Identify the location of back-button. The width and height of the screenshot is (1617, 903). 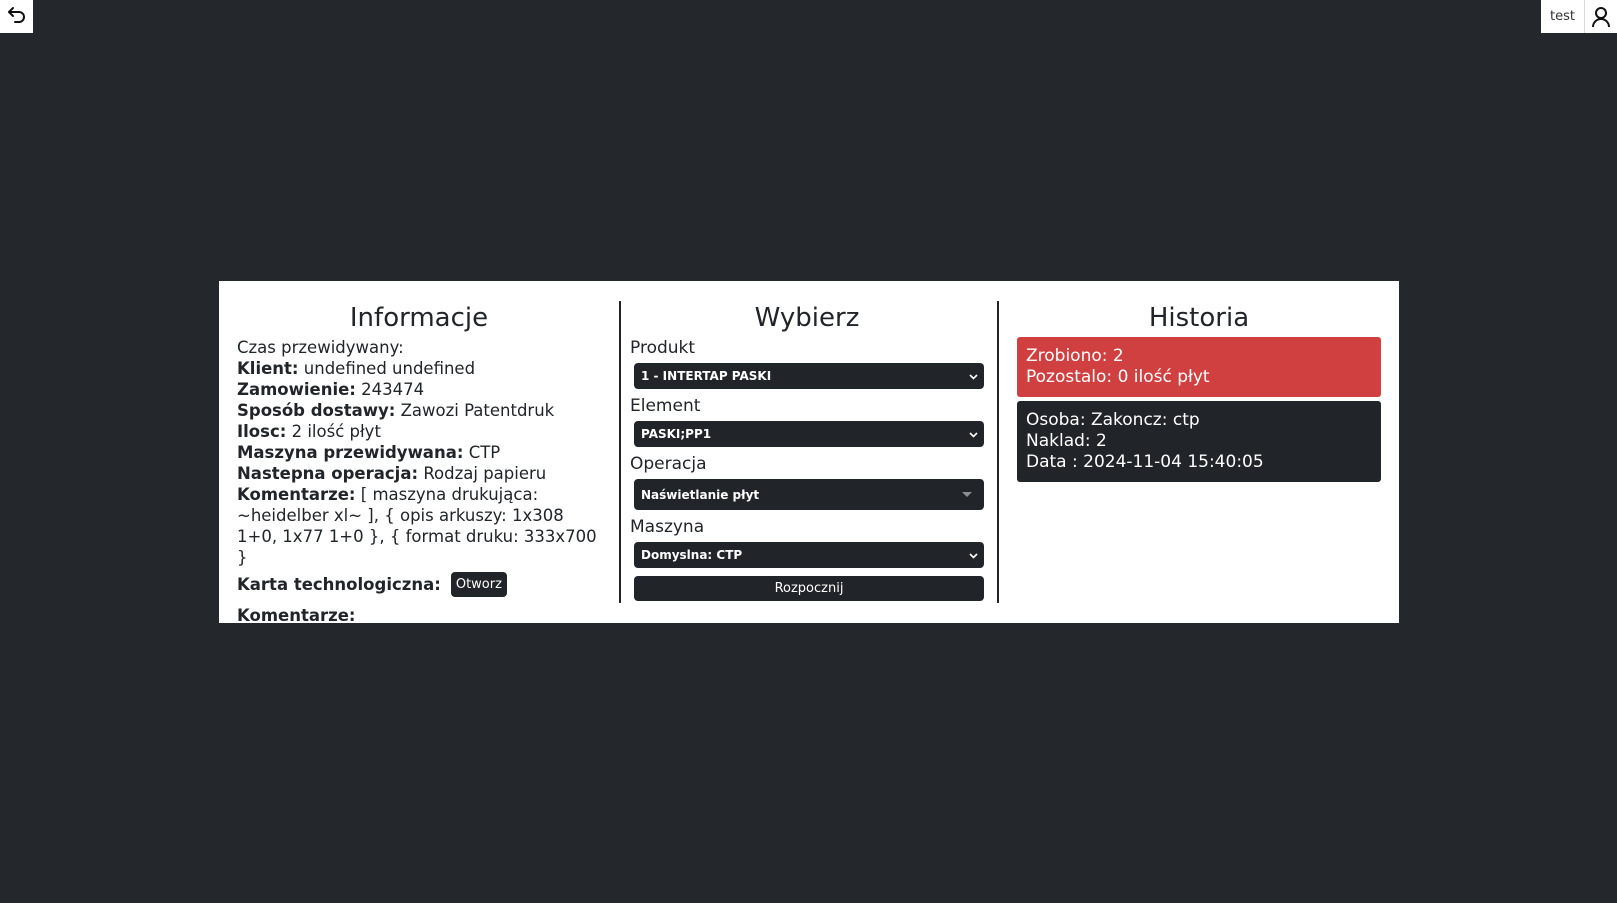
(16, 16).